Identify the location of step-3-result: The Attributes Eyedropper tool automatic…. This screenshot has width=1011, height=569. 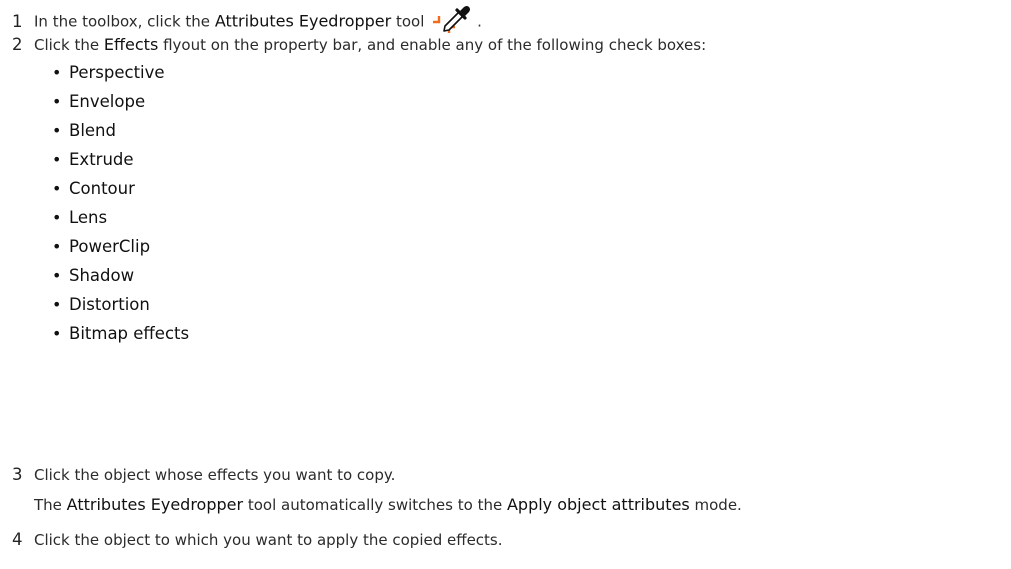
(388, 505).